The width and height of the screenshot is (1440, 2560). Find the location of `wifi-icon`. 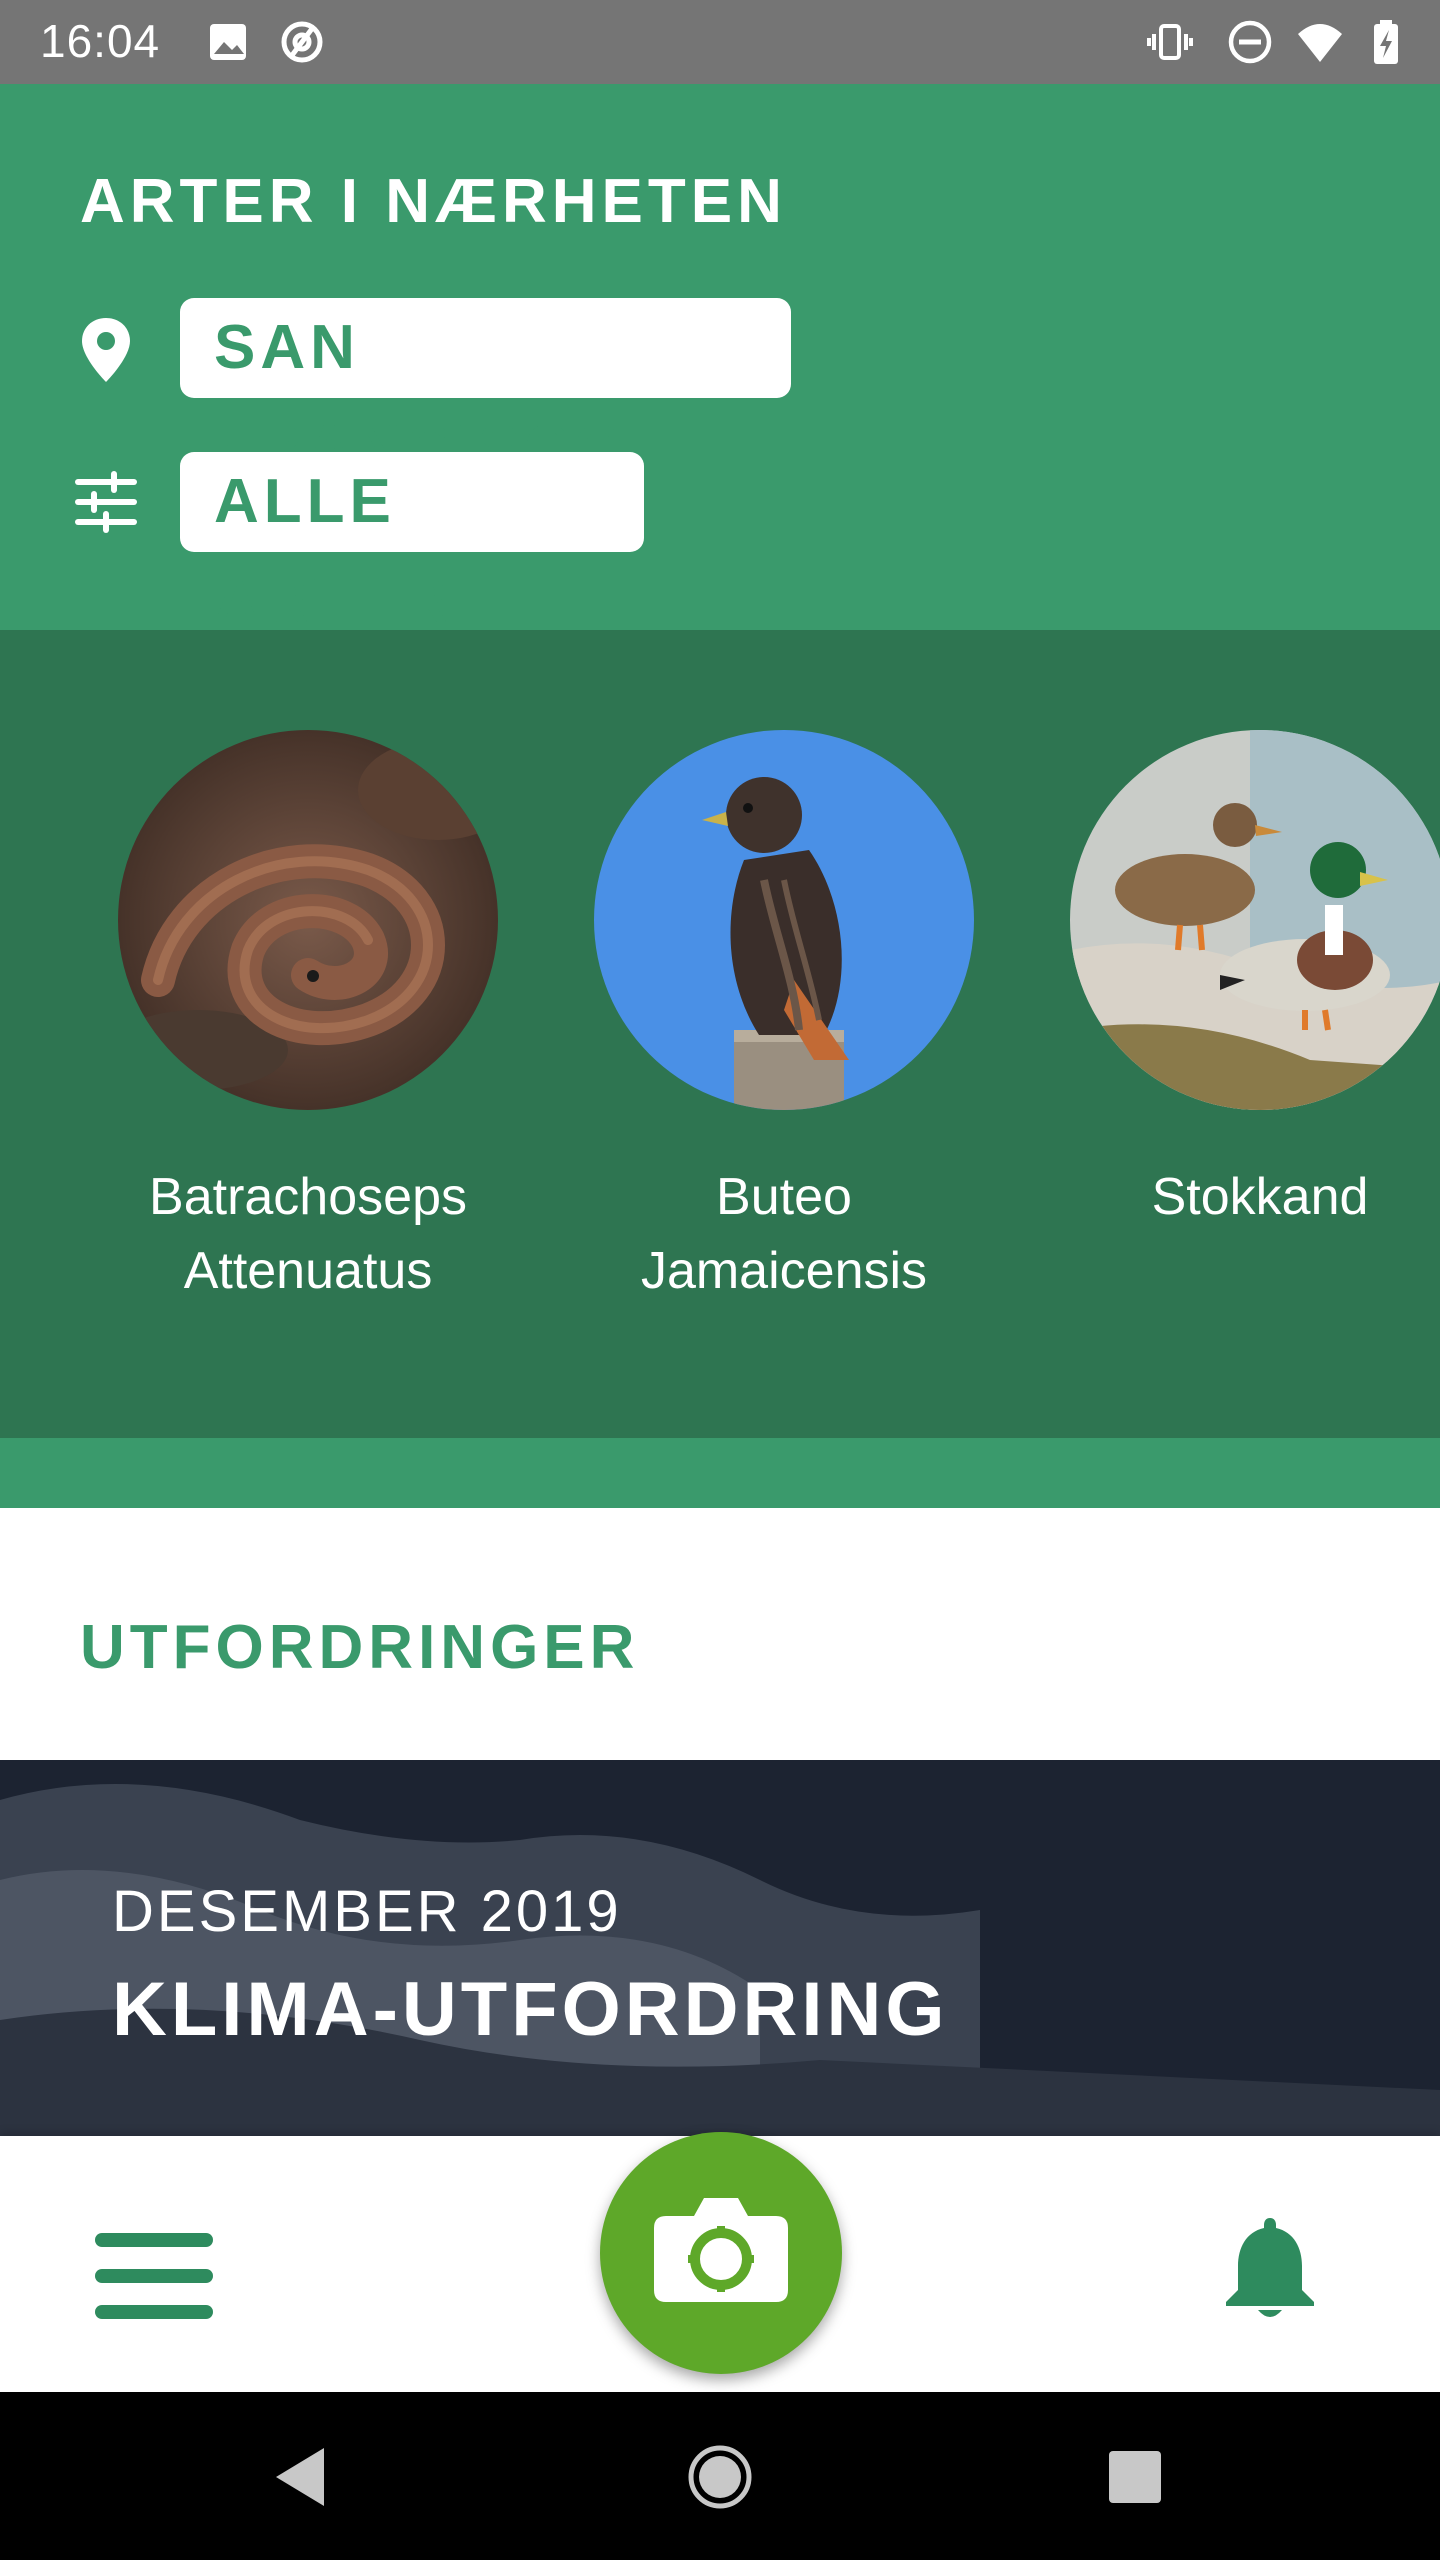

wifi-icon is located at coordinates (1320, 43).